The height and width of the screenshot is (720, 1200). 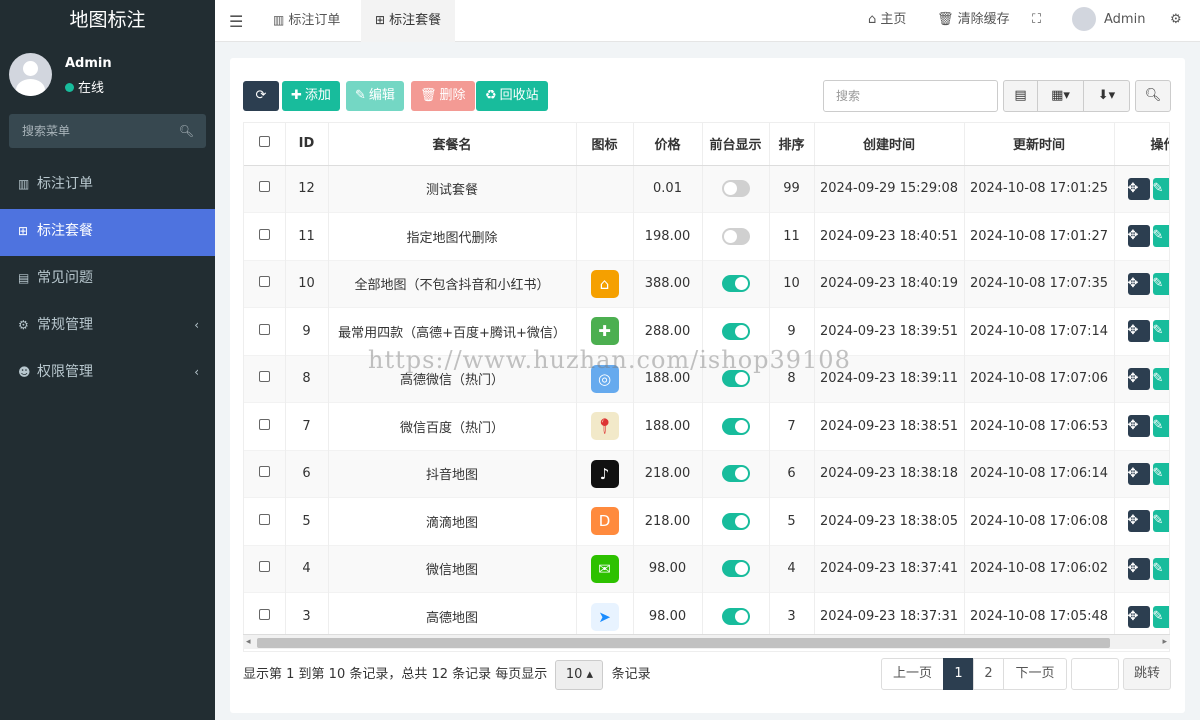 I want to click on home-link: ⌂ 主页, so click(x=887, y=21).